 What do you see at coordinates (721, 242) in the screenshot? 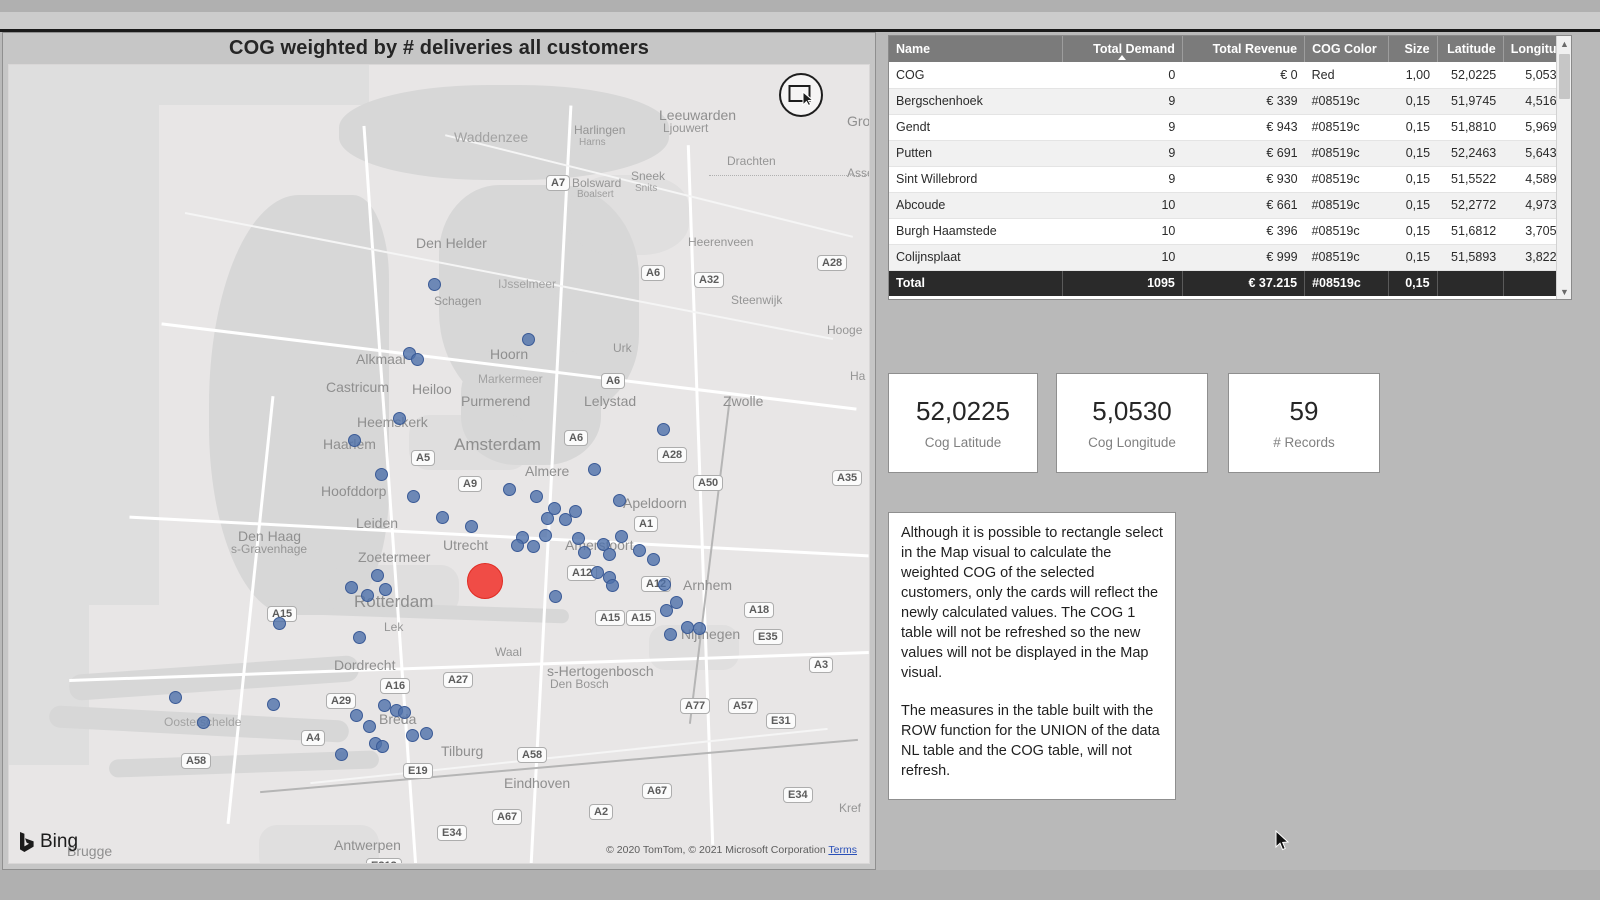
I see `map-label: Heerenveen` at bounding box center [721, 242].